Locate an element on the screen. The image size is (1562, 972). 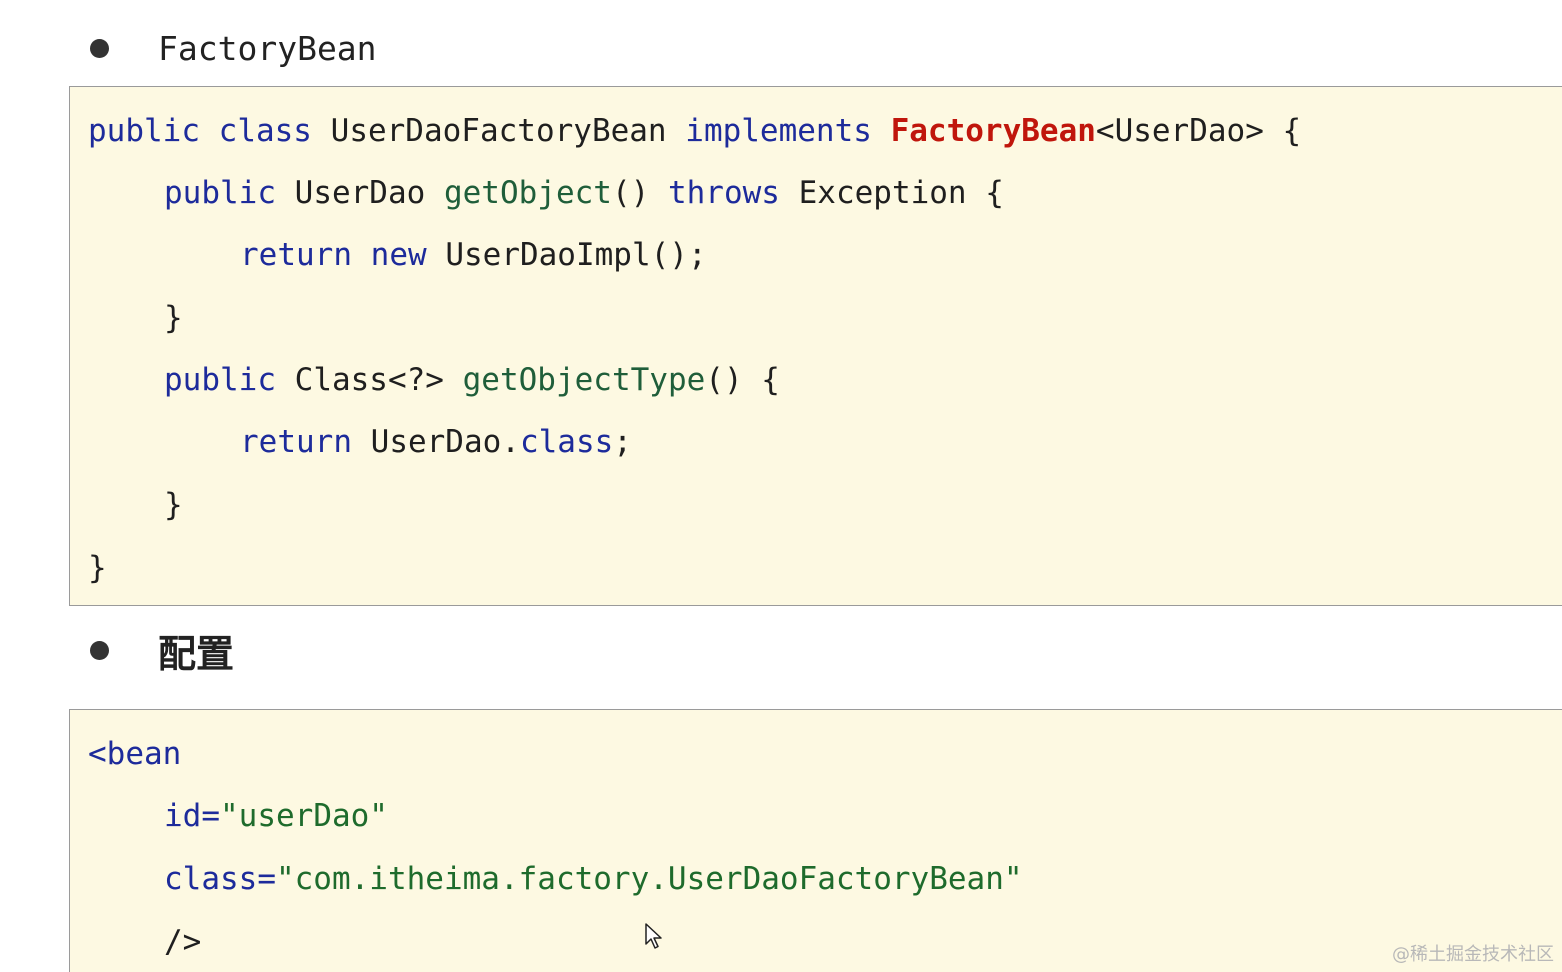
xml-value: "com.itheima.factory.UserDaoFactoryBean" is located at coordinates (649, 879).